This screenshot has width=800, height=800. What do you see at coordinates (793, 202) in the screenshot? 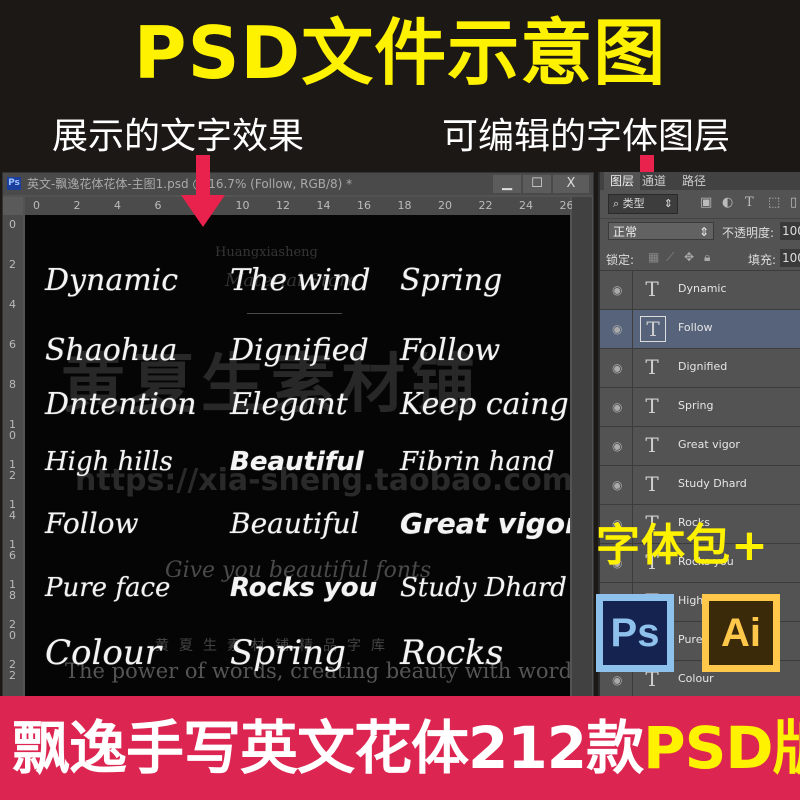
I see `smart-object-filter-icon: ▯` at bounding box center [793, 202].